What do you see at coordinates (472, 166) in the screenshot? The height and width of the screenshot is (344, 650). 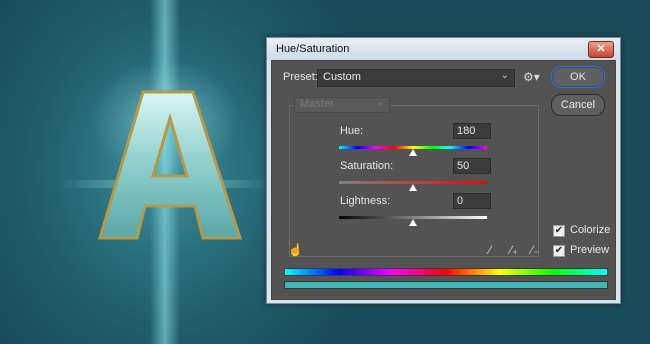 I see `saturation-field: 50` at bounding box center [472, 166].